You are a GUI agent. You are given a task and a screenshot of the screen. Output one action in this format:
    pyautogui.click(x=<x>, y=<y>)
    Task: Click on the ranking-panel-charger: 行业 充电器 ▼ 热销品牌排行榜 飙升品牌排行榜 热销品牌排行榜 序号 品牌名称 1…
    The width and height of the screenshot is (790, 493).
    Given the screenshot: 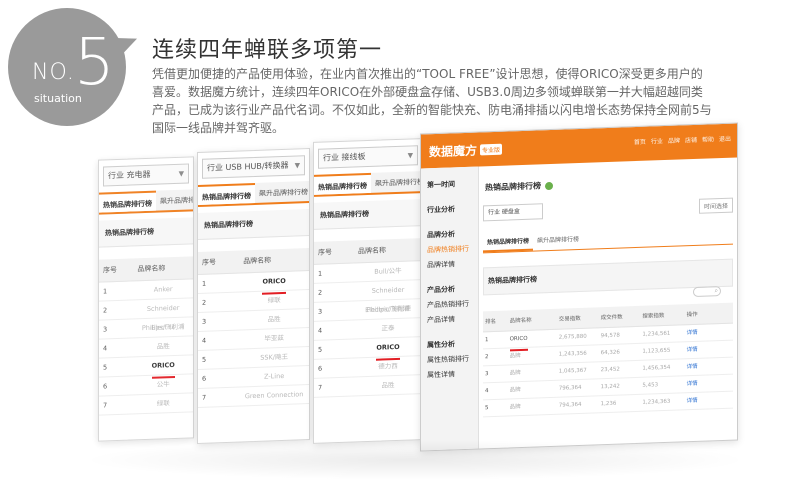 What is the action you would take?
    pyautogui.click(x=146, y=299)
    